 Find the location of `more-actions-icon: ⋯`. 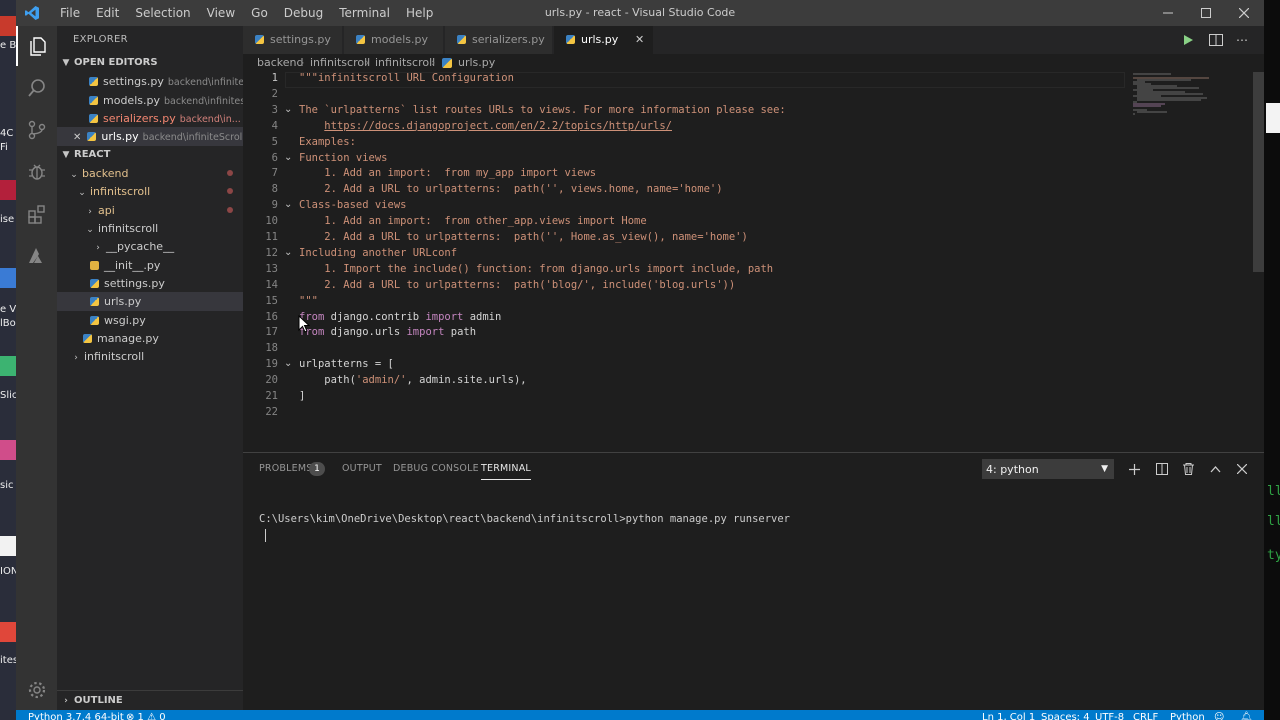

more-actions-icon: ⋯ is located at coordinates (1242, 40).